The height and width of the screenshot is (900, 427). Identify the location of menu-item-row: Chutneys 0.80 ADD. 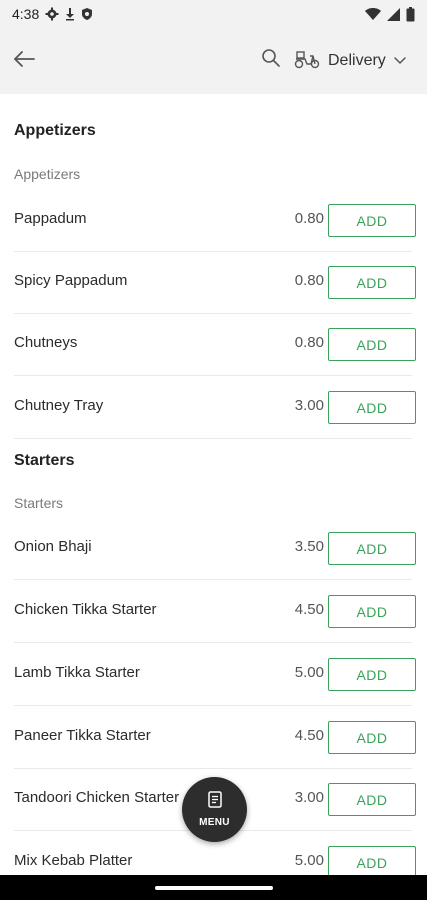
(215, 345).